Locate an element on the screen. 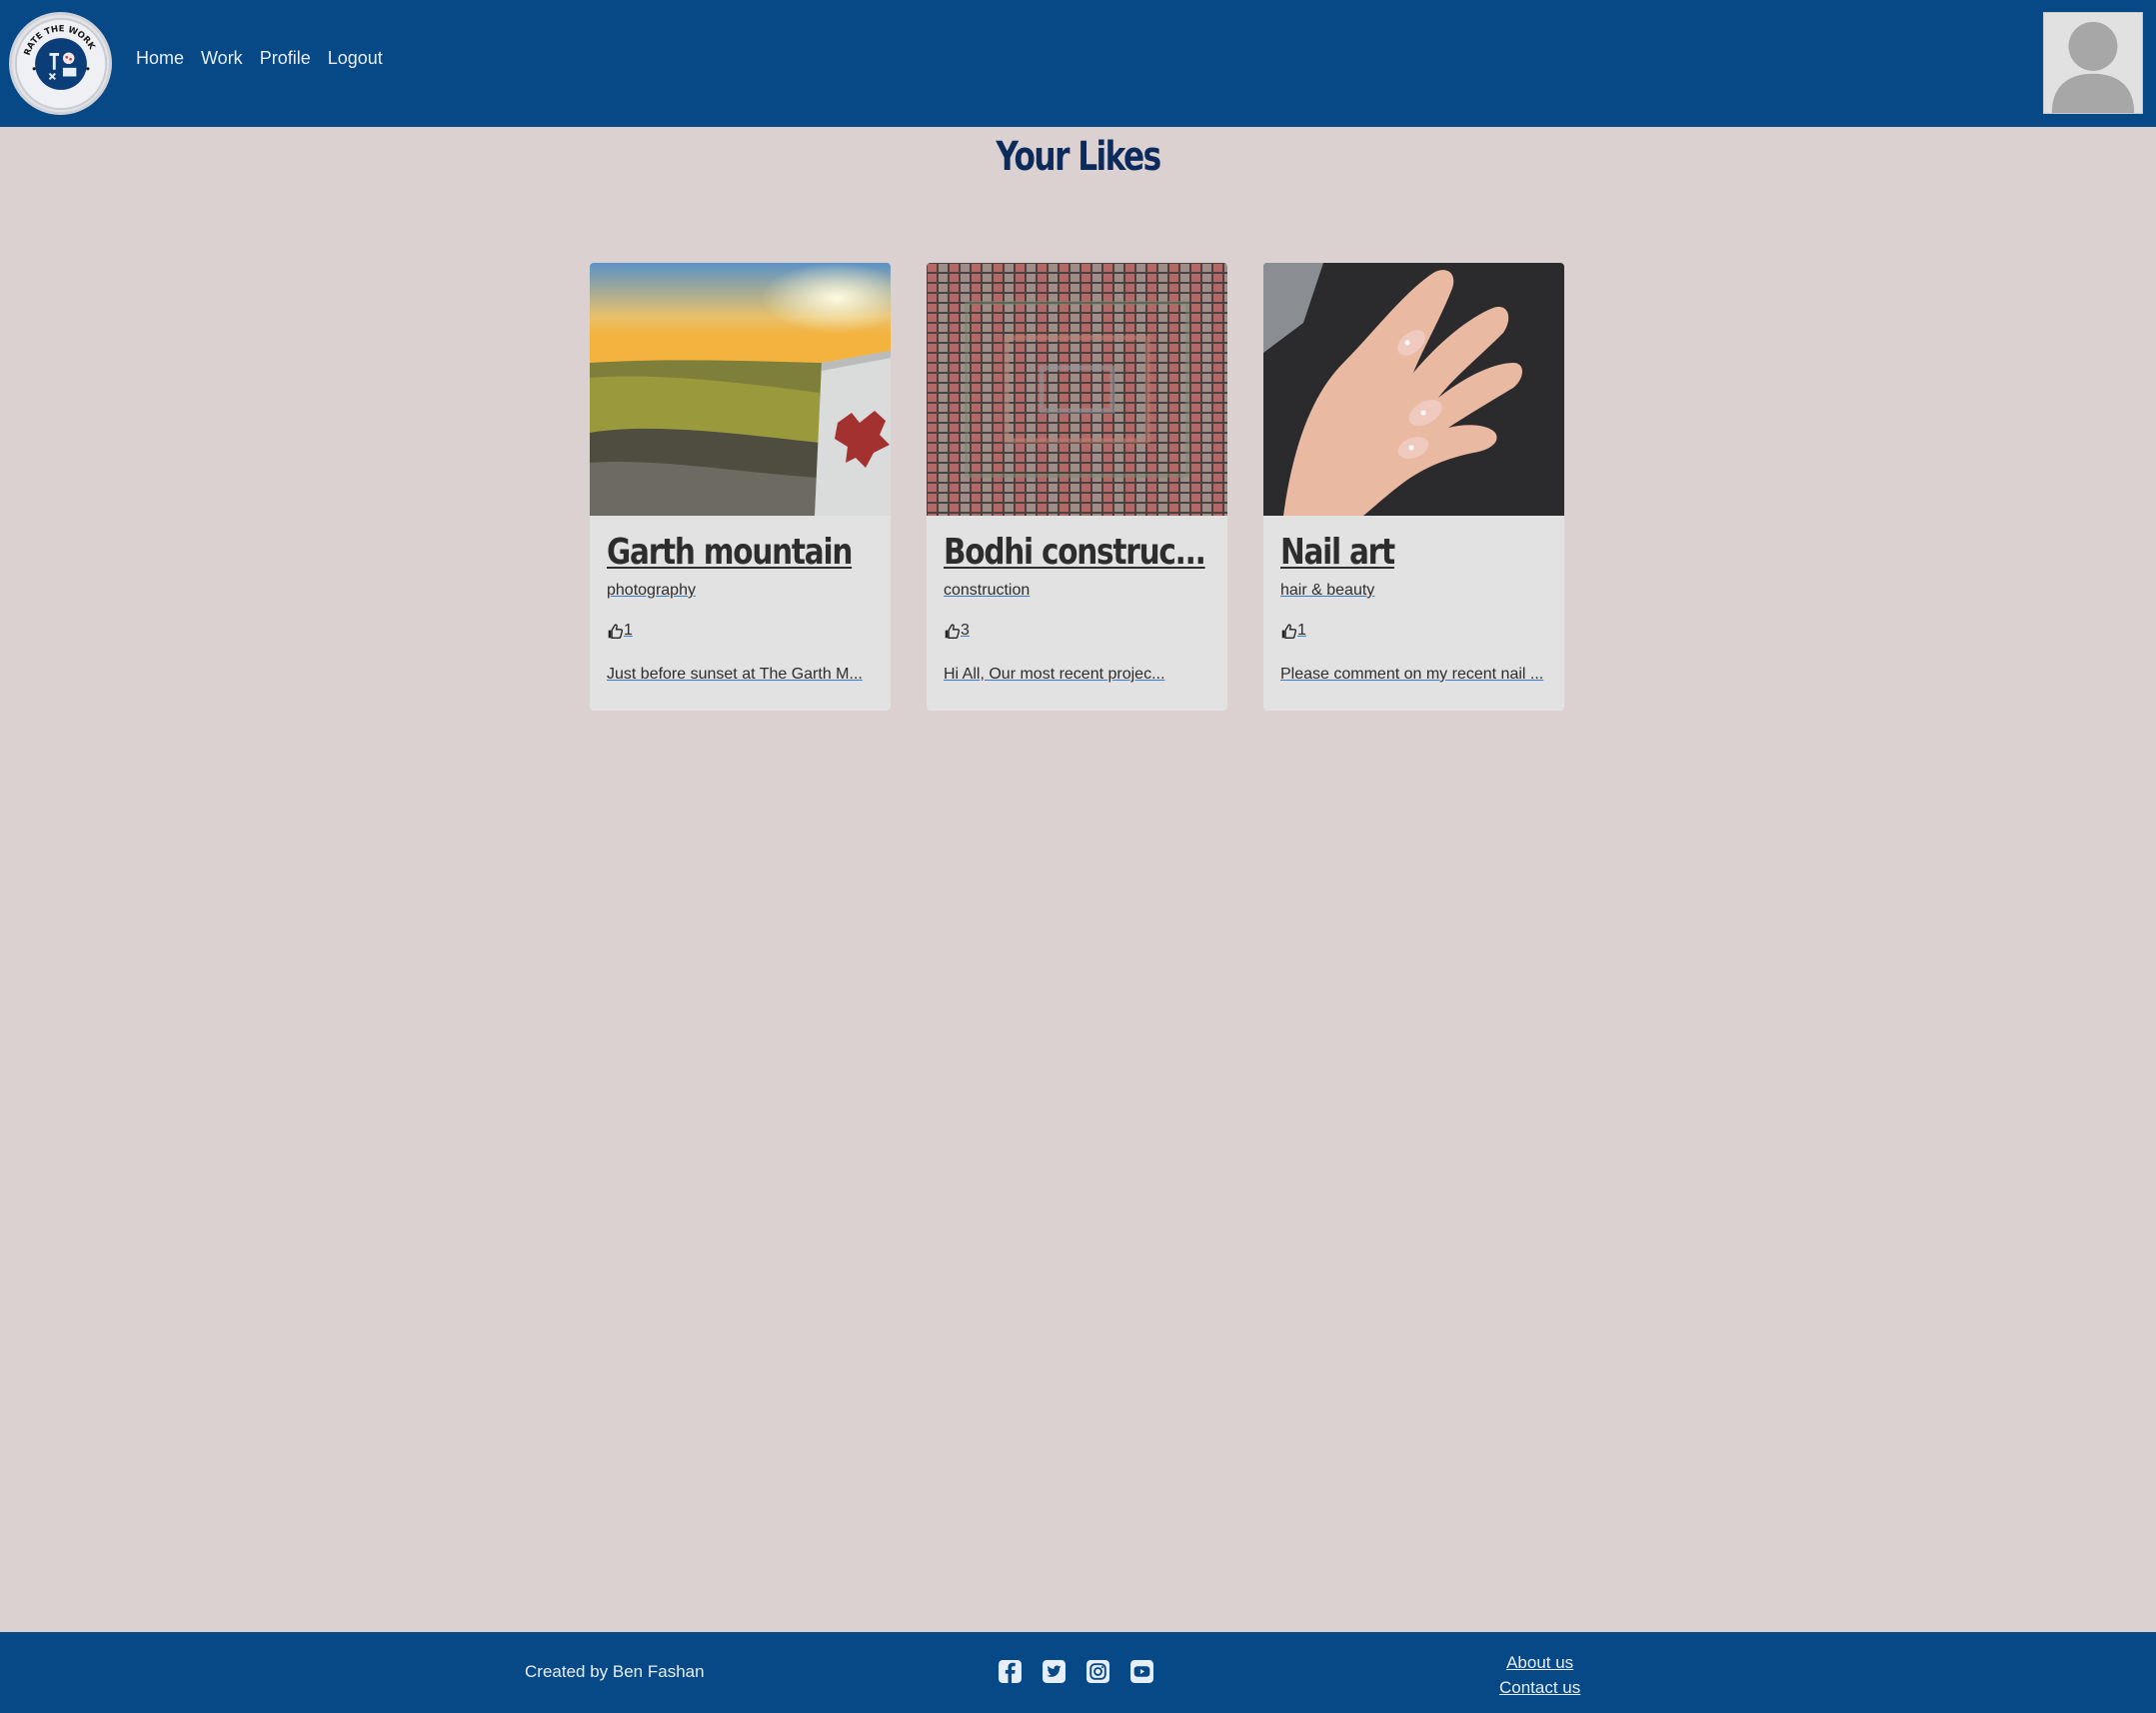  youtube-icon is located at coordinates (1141, 1672).